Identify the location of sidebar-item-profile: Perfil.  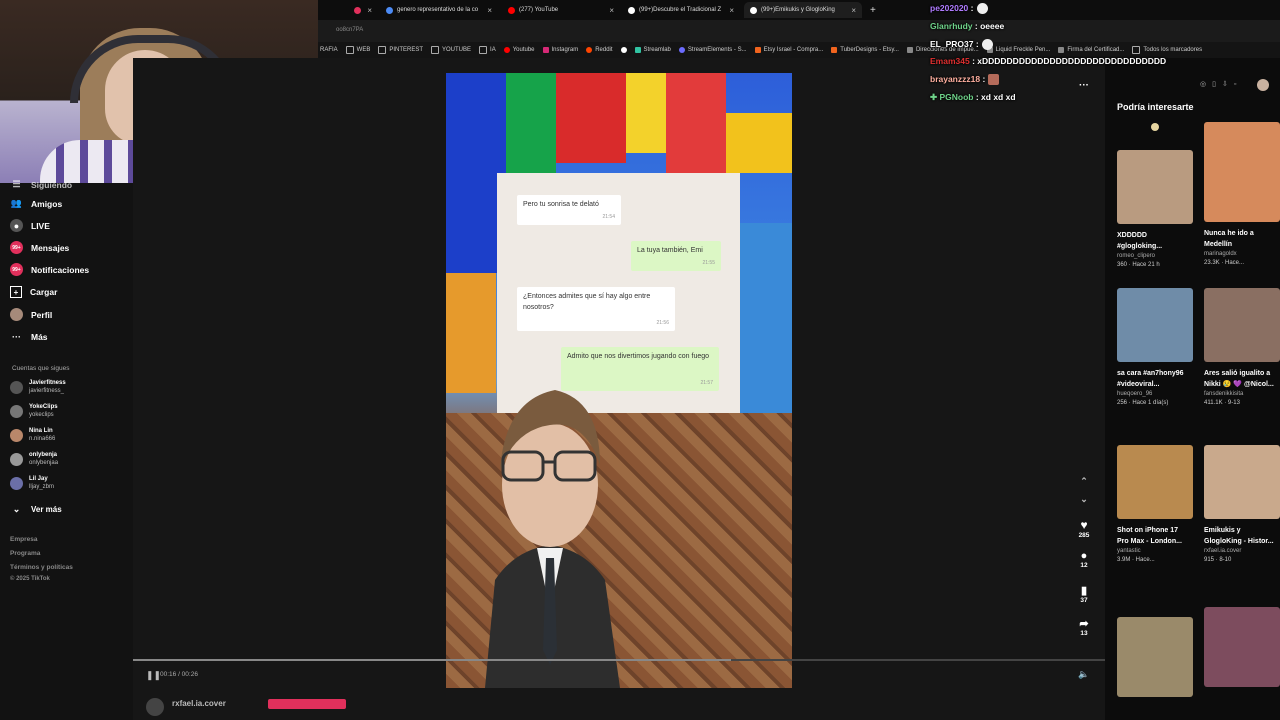
(31, 314).